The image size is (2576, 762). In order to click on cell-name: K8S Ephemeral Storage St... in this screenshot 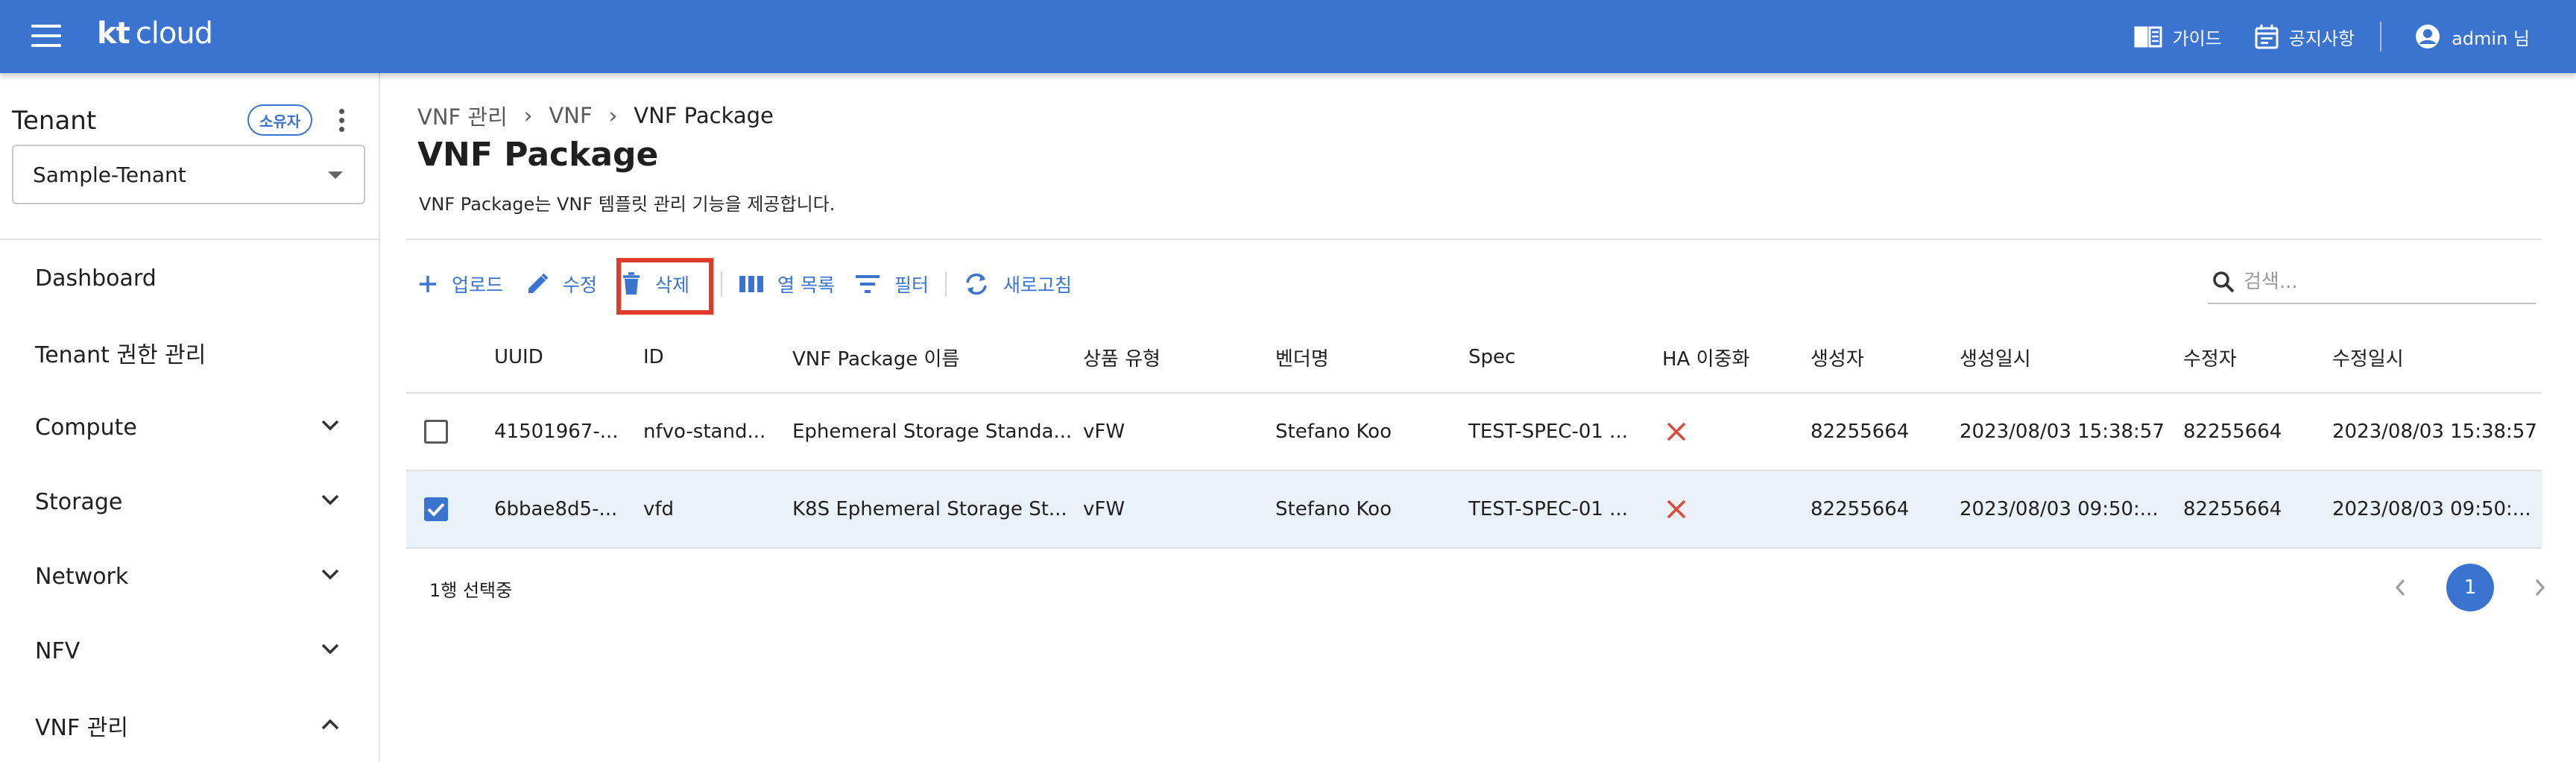, I will do `click(929, 509)`.